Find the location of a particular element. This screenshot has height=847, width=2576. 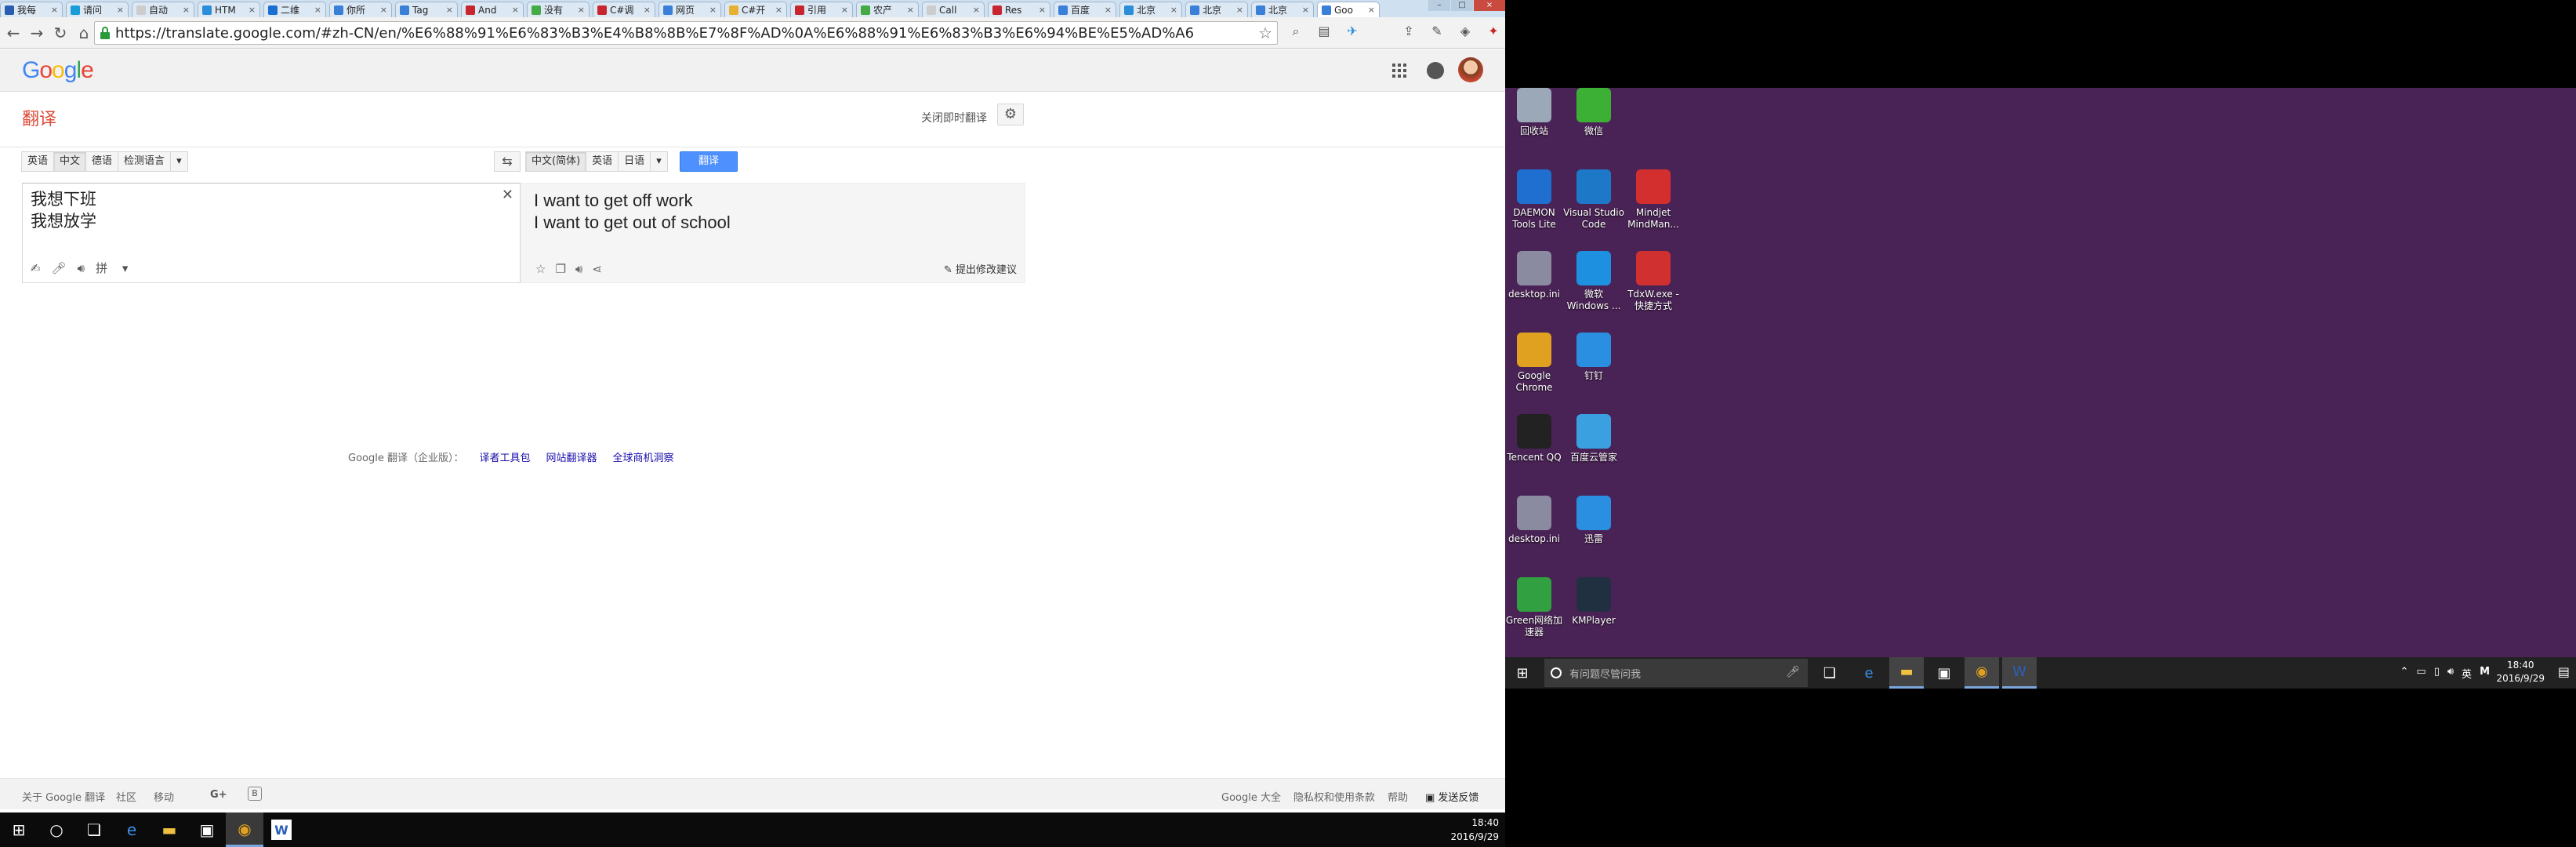

browser-tab: Goo × is located at coordinates (1349, 9).